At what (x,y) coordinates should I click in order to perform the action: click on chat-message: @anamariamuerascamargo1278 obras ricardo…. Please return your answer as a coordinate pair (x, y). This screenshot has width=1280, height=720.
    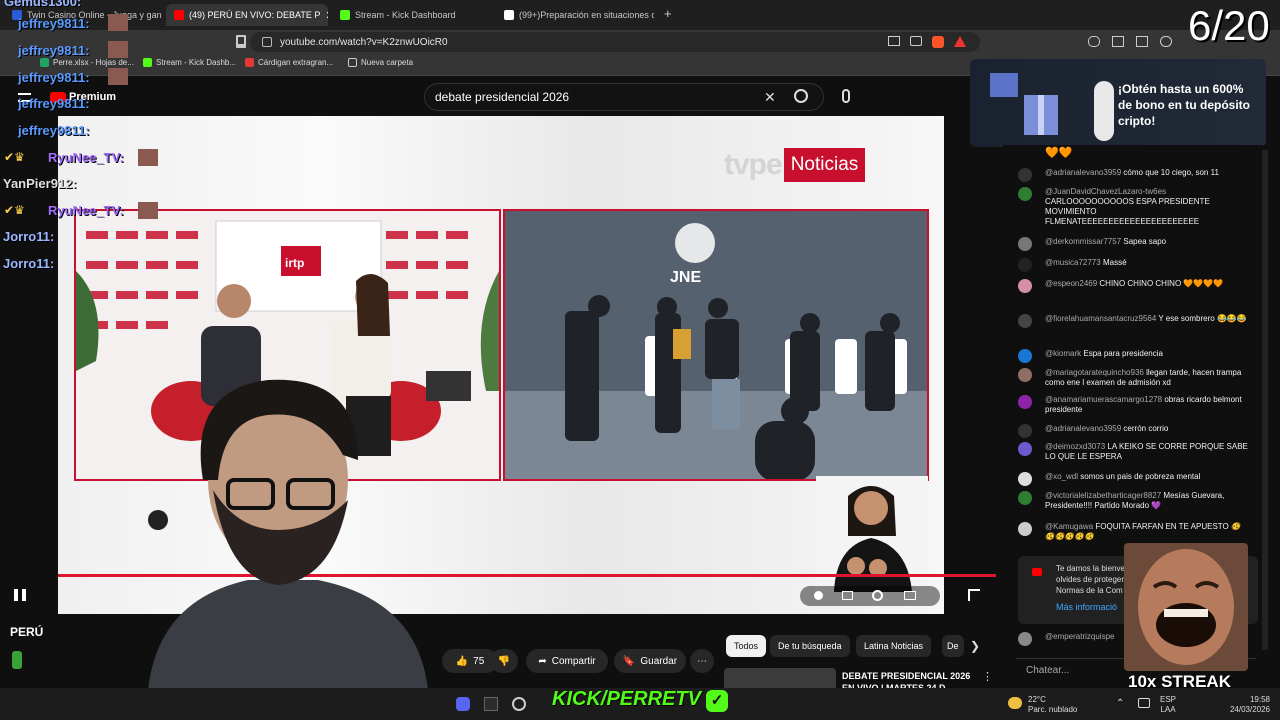
    Looking at the image, I should click on (1133, 405).